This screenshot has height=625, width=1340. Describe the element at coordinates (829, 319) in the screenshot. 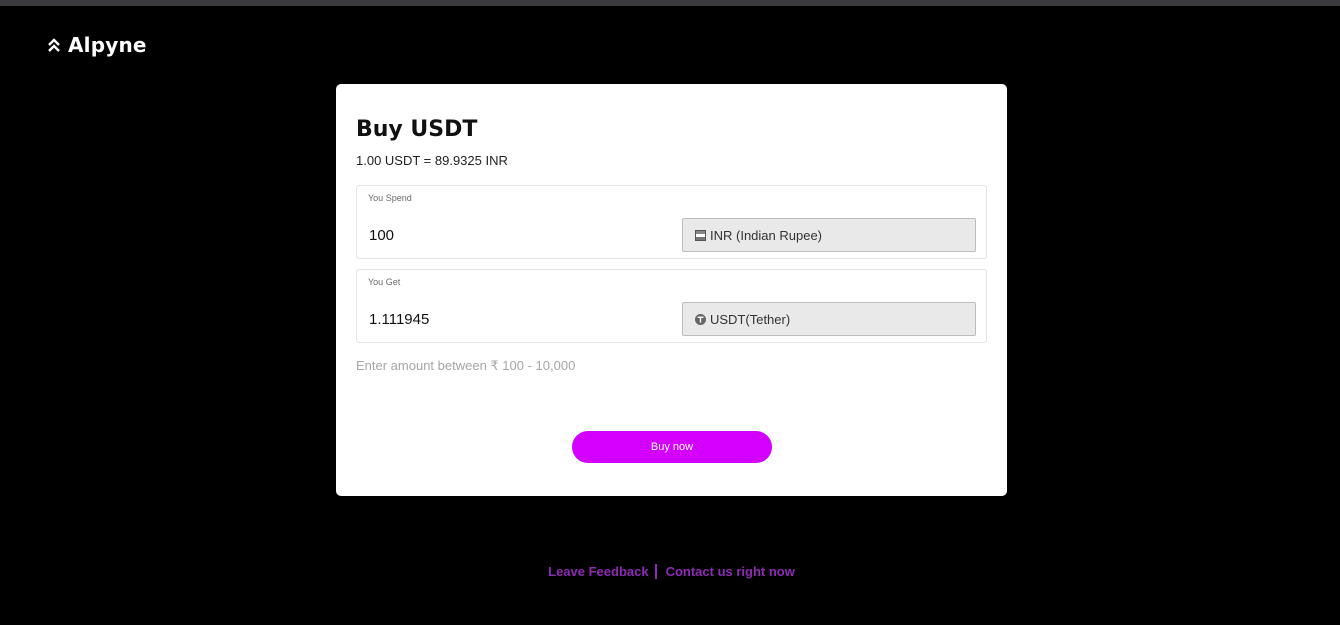

I see `get-currency-select: USDT(Tether)` at that location.